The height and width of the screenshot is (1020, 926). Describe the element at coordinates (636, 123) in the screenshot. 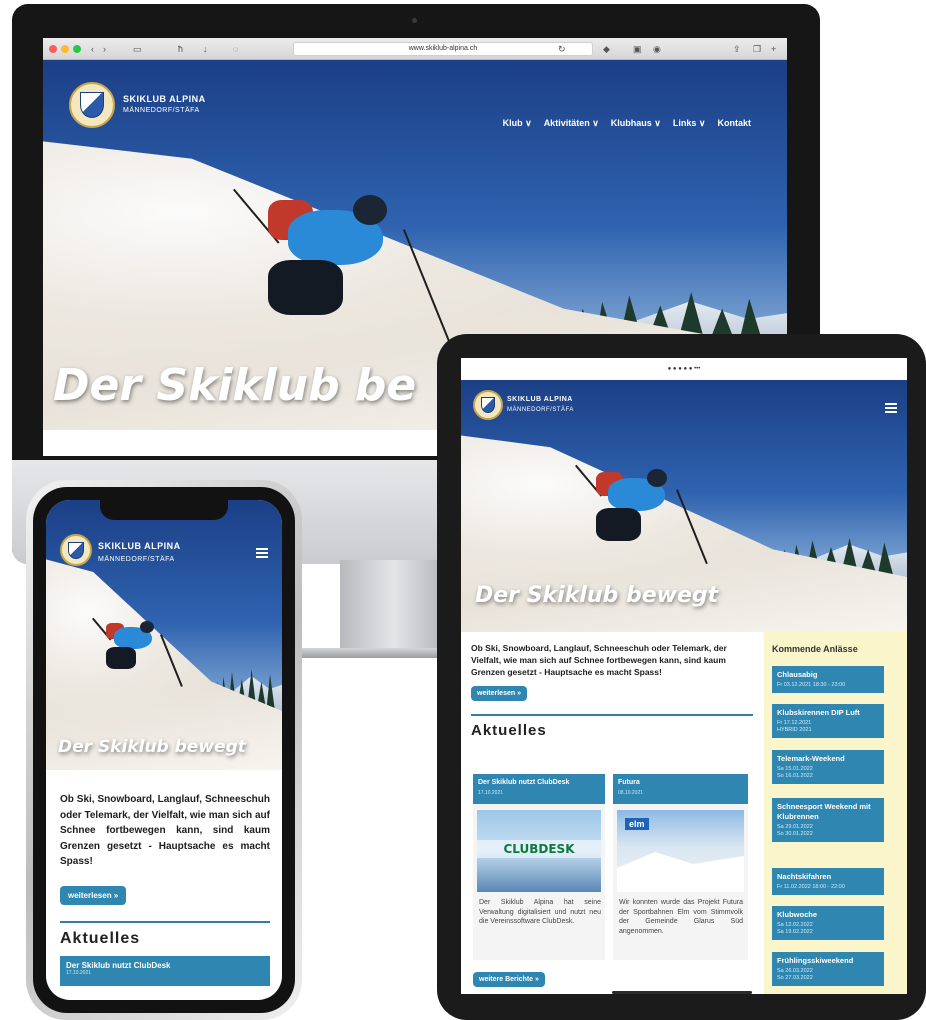

I see `nav-item-klubhaus: Klubhaus ∨` at that location.